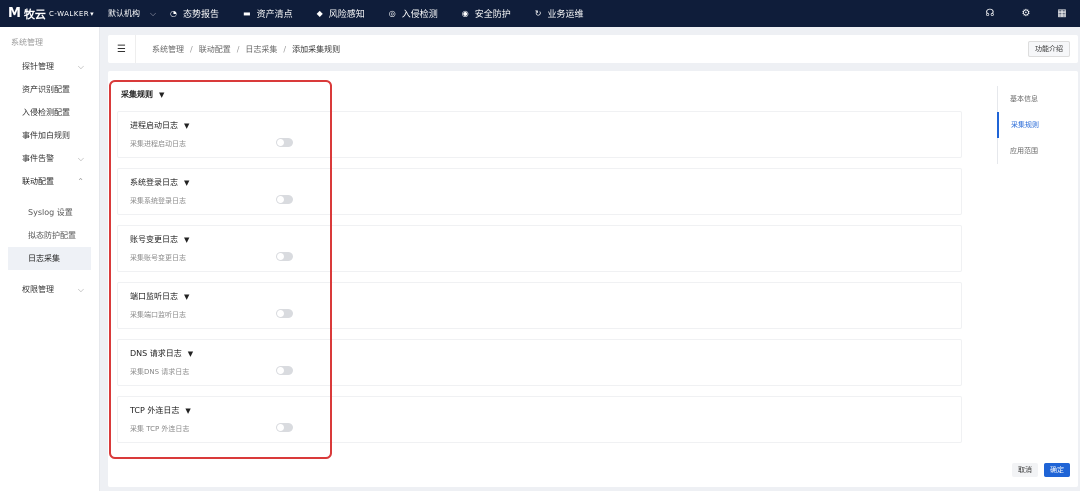 The width and height of the screenshot is (1080, 491). Describe the element at coordinates (34, 14) in the screenshot. I see `logo-chinese-name: 牧云` at that location.